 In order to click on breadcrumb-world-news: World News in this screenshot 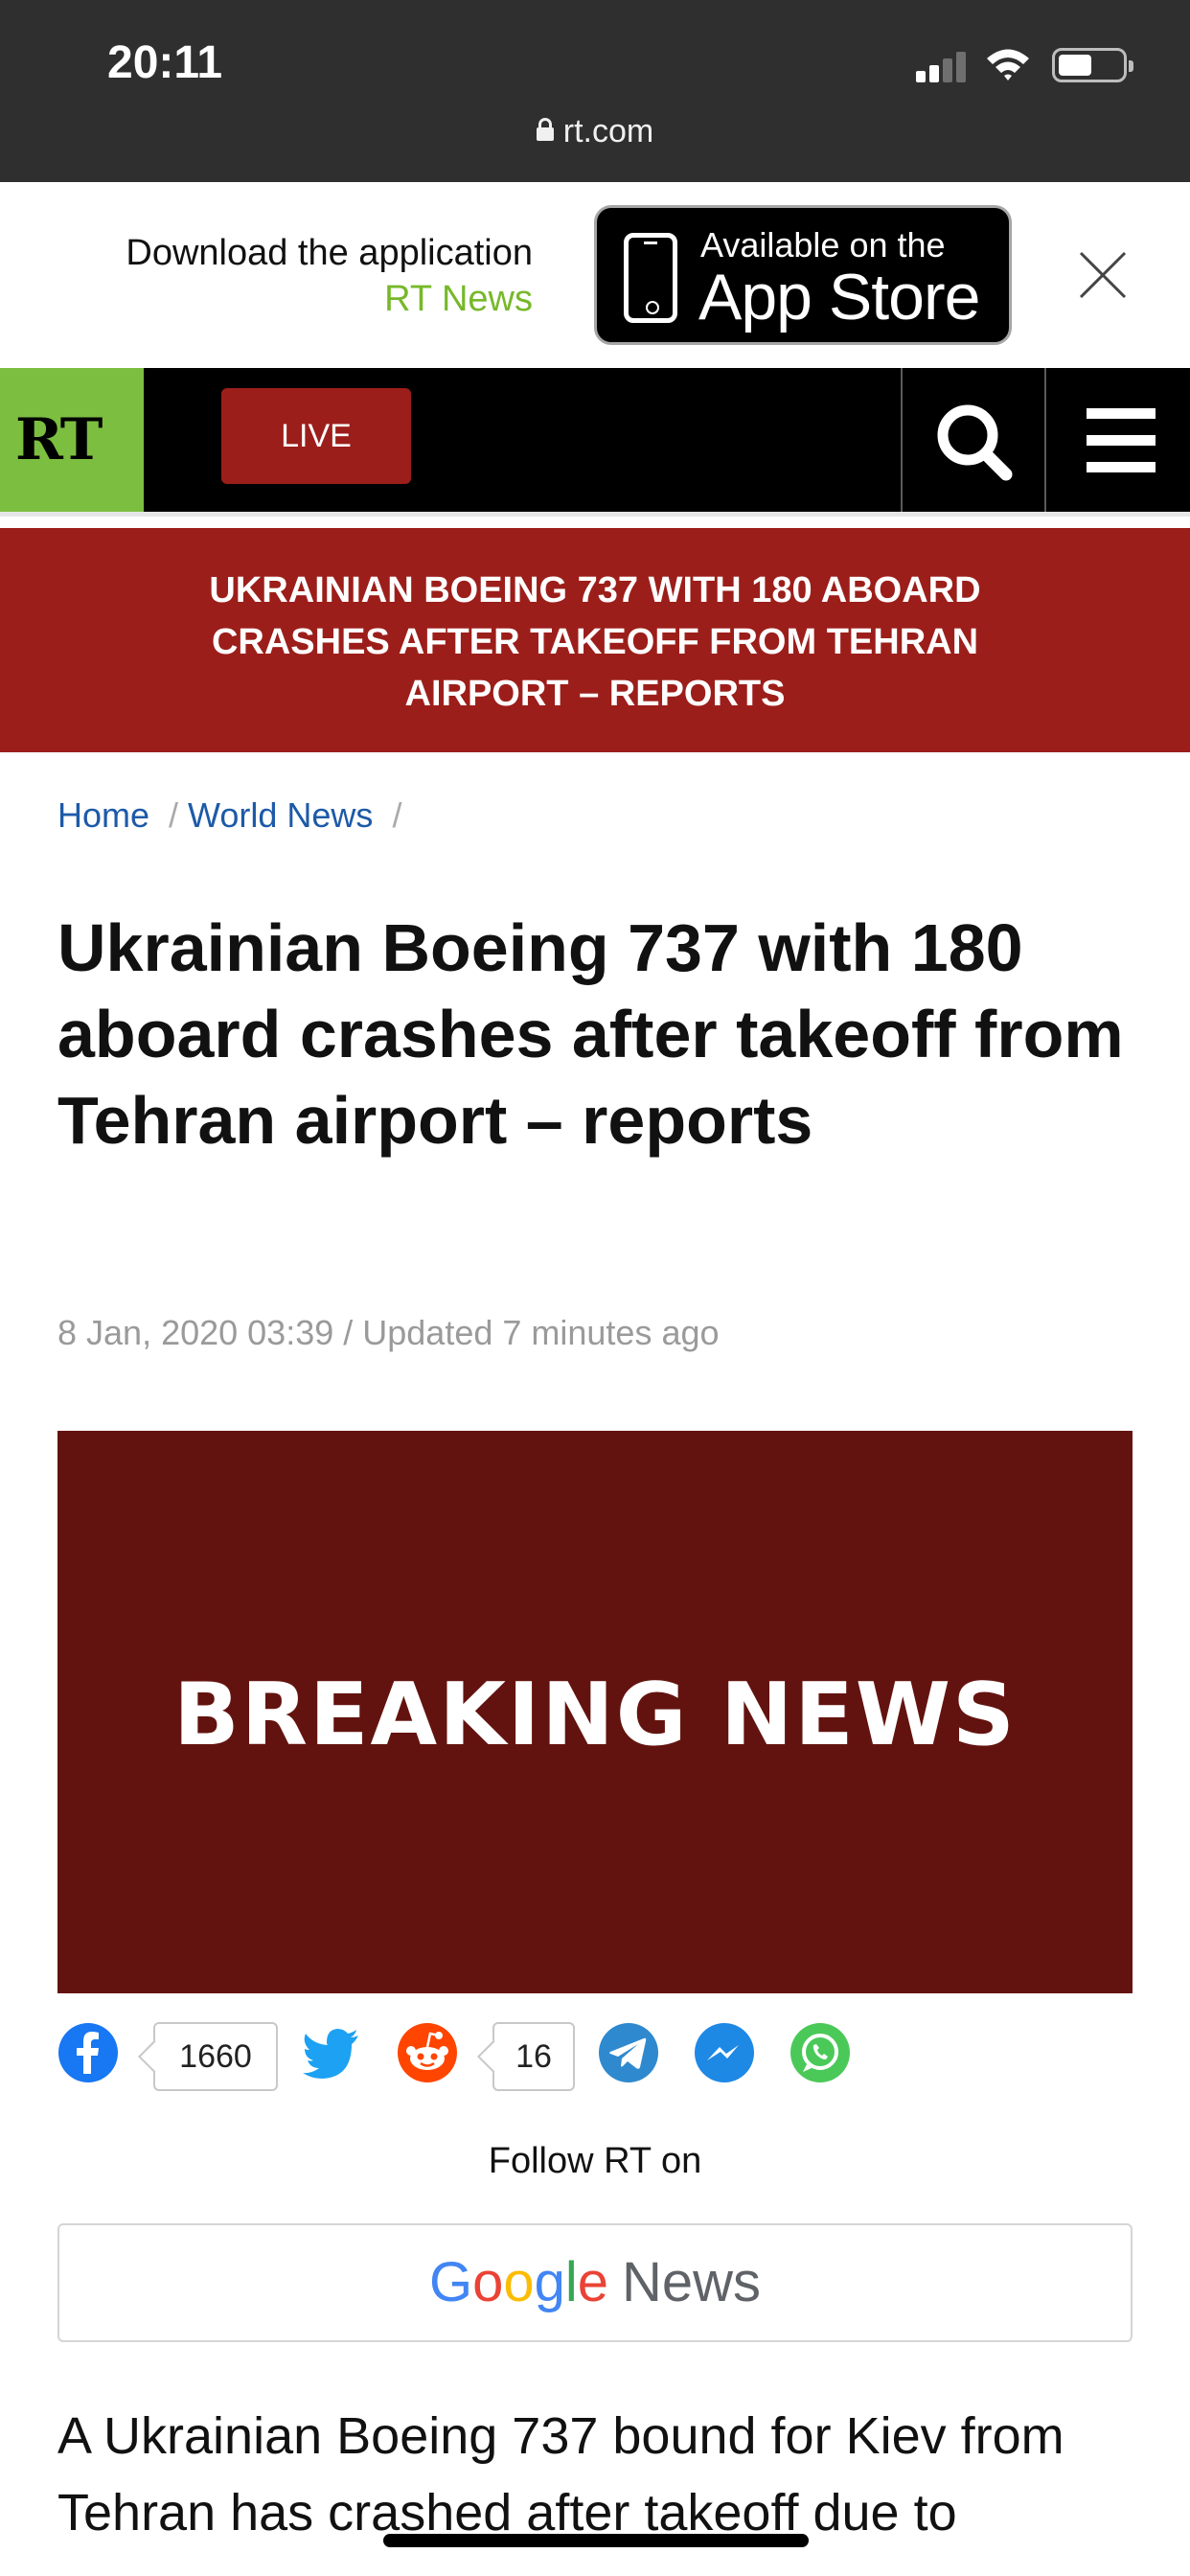, I will do `click(280, 815)`.